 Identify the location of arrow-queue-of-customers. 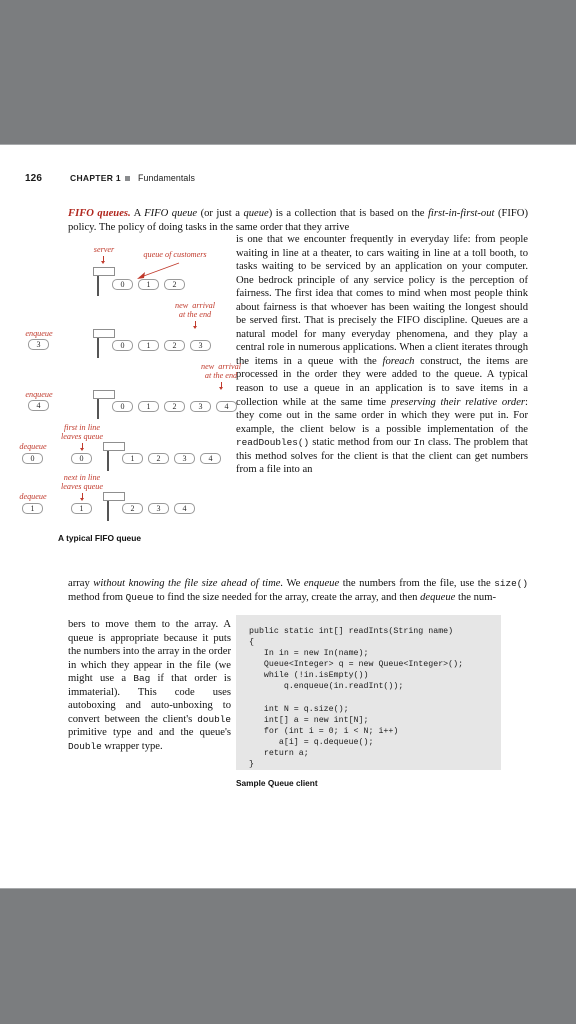
(158, 270).